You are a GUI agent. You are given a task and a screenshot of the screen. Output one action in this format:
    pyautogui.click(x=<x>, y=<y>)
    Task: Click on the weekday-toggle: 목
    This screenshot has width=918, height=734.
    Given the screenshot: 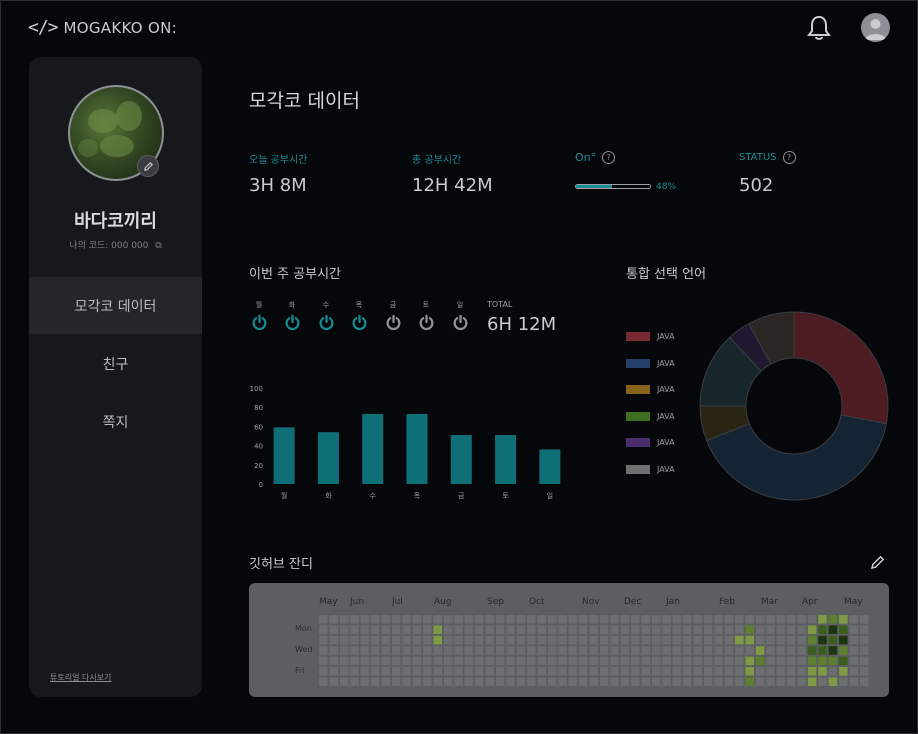 What is the action you would take?
    pyautogui.click(x=359, y=315)
    